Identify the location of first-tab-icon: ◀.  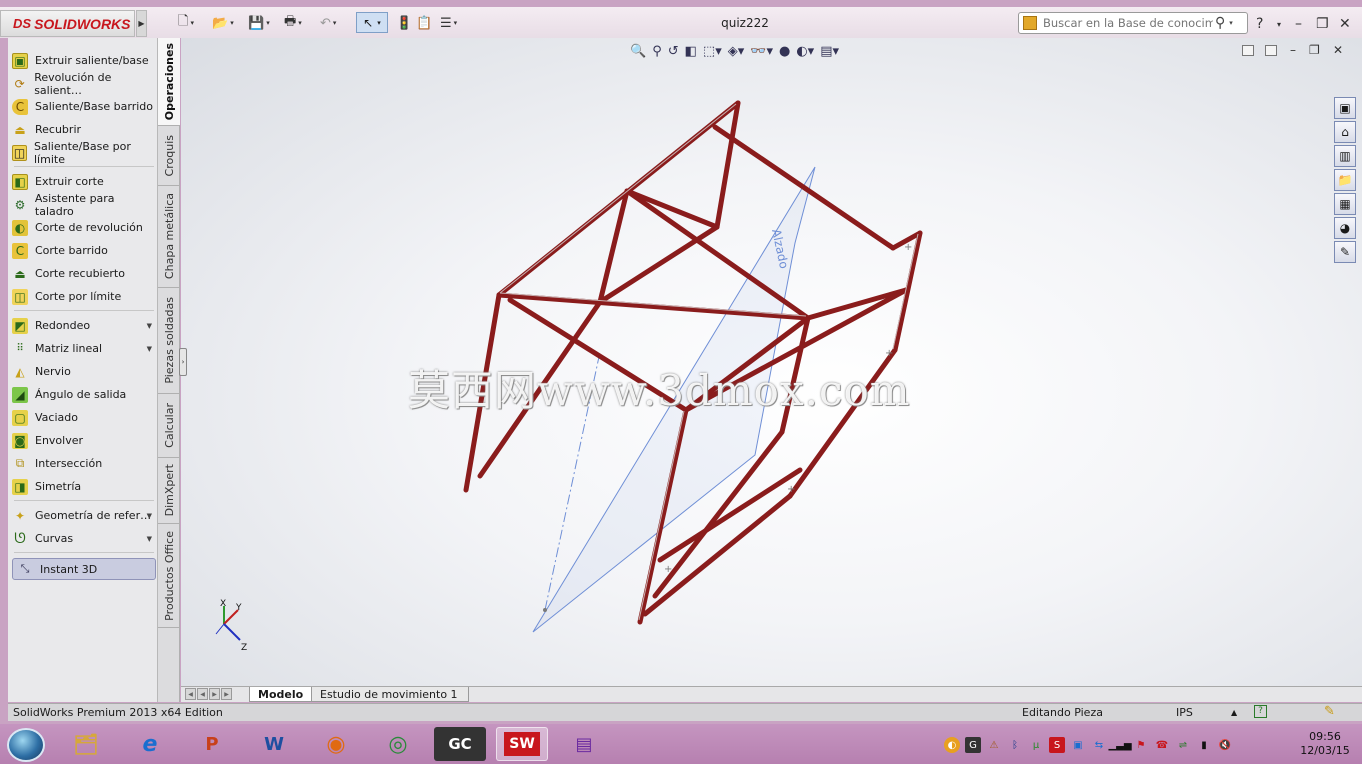
(190, 694).